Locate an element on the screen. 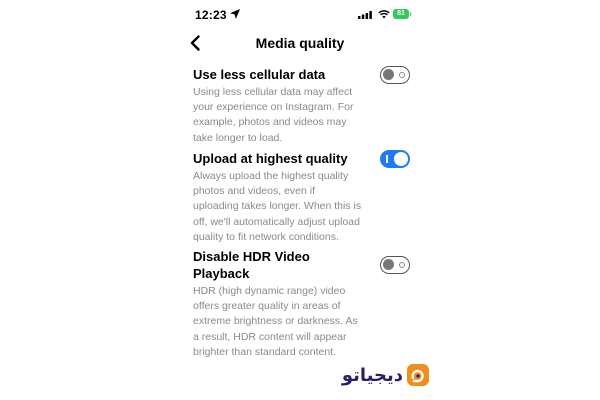  watermark-logo-icon is located at coordinates (418, 375).